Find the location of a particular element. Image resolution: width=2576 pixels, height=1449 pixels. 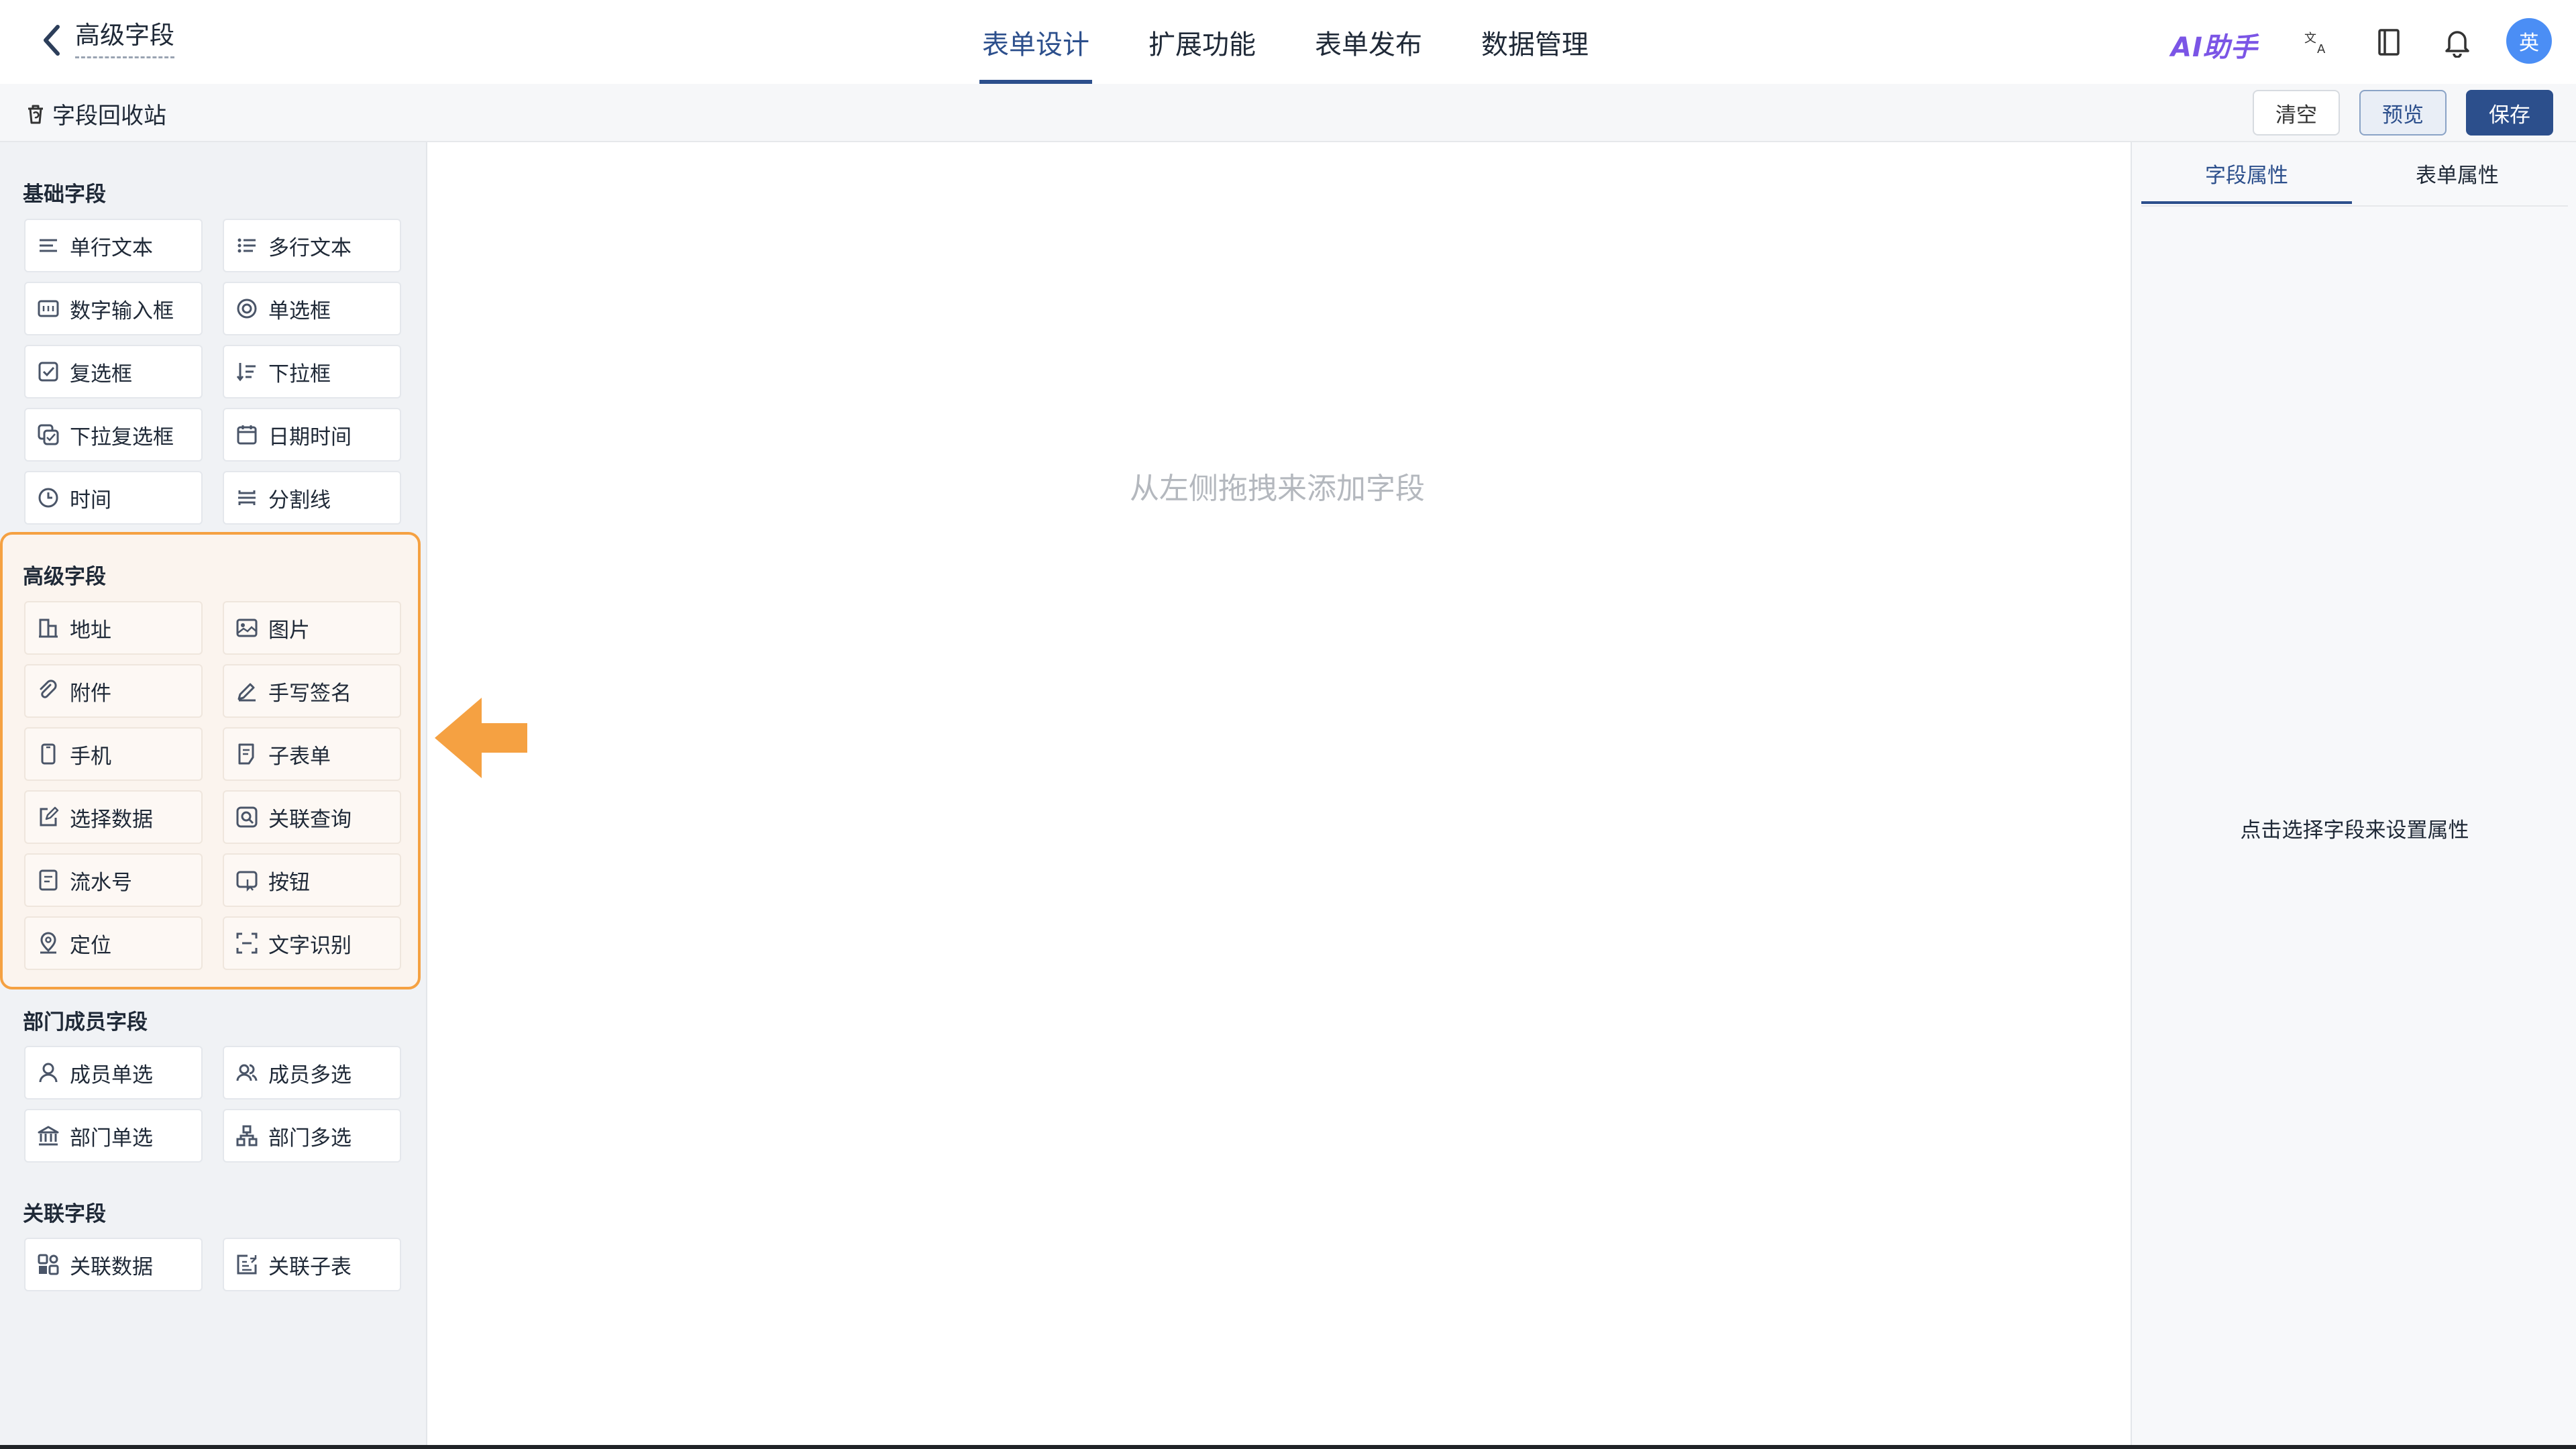

location-icon is located at coordinates (48, 943).